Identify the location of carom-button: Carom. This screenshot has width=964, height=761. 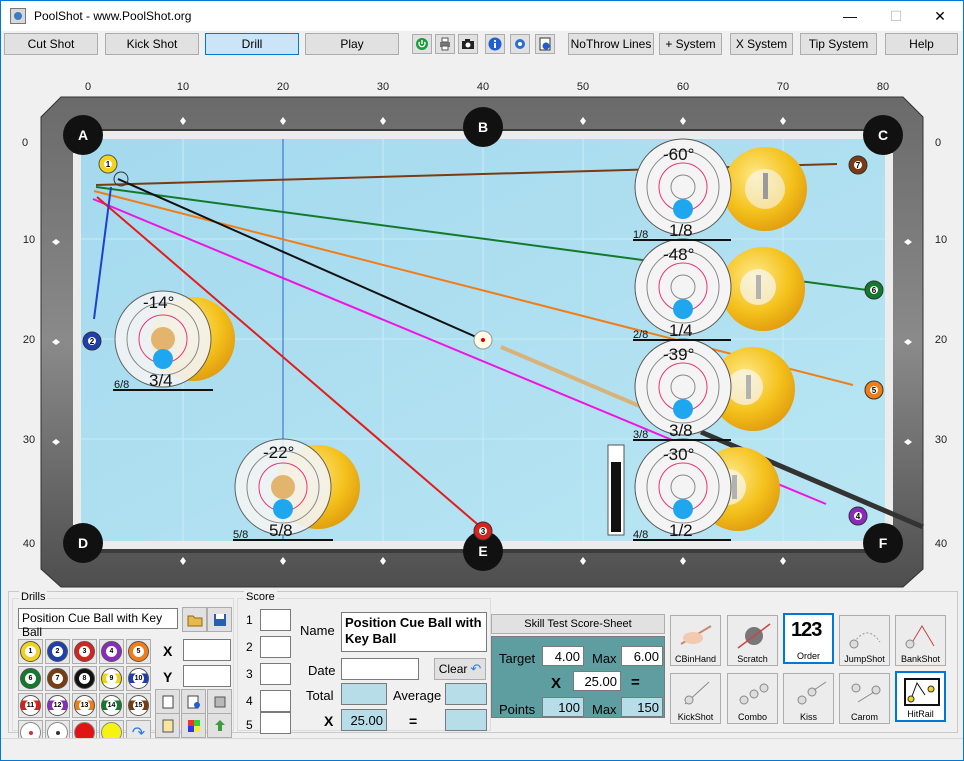
(864, 698).